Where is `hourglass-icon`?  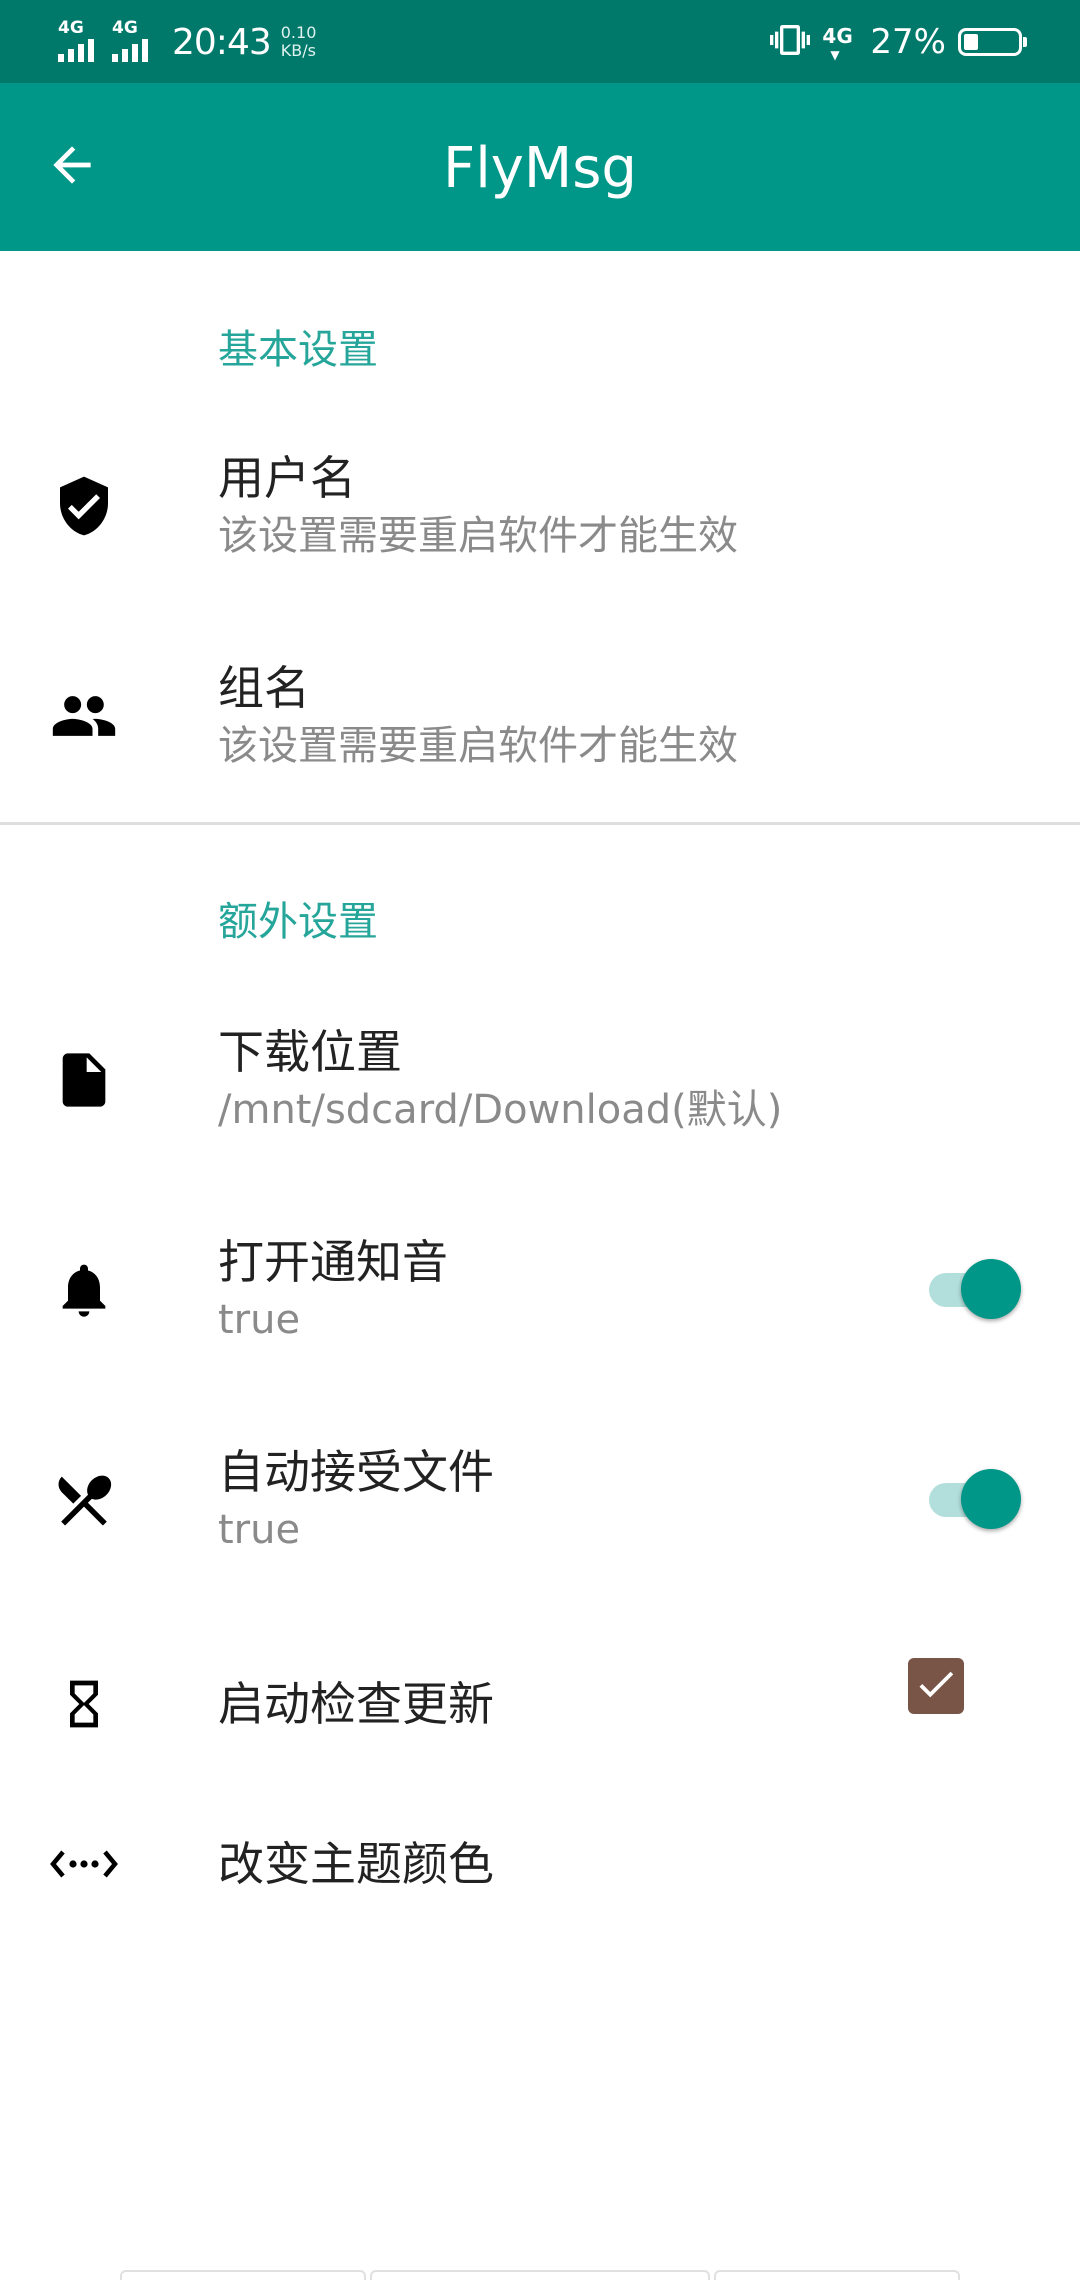 hourglass-icon is located at coordinates (84, 1704).